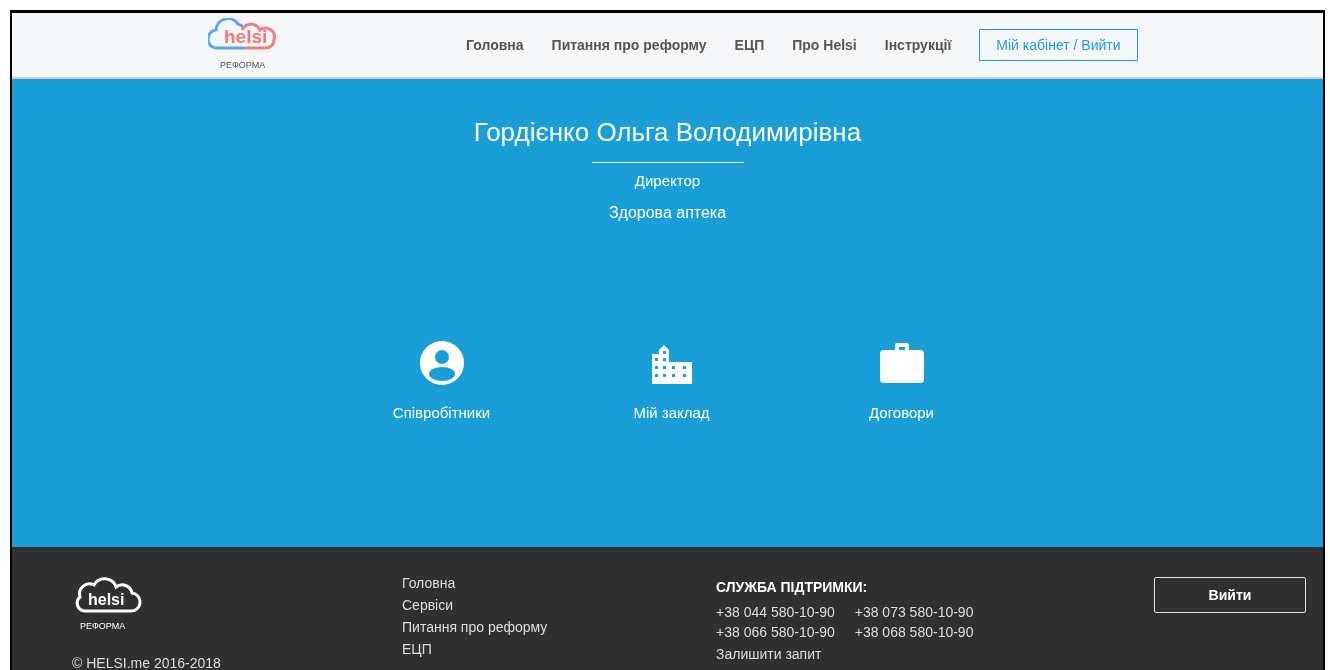  I want to click on nav-link: Інструкції, so click(918, 45).